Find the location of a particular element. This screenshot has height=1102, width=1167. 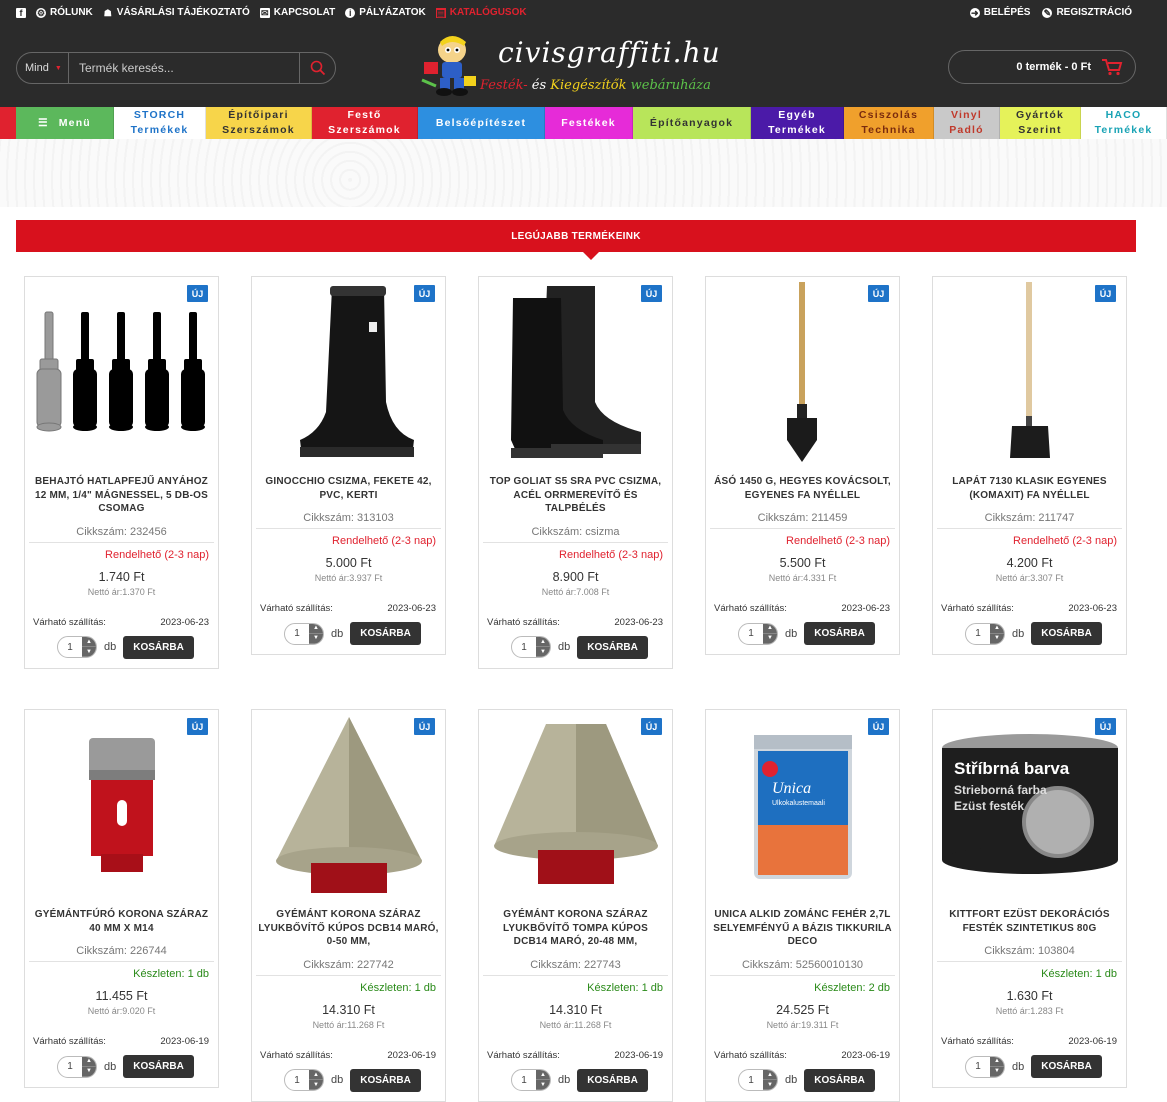

cat-egyeb: Egyéb Termékek is located at coordinates (797, 123).